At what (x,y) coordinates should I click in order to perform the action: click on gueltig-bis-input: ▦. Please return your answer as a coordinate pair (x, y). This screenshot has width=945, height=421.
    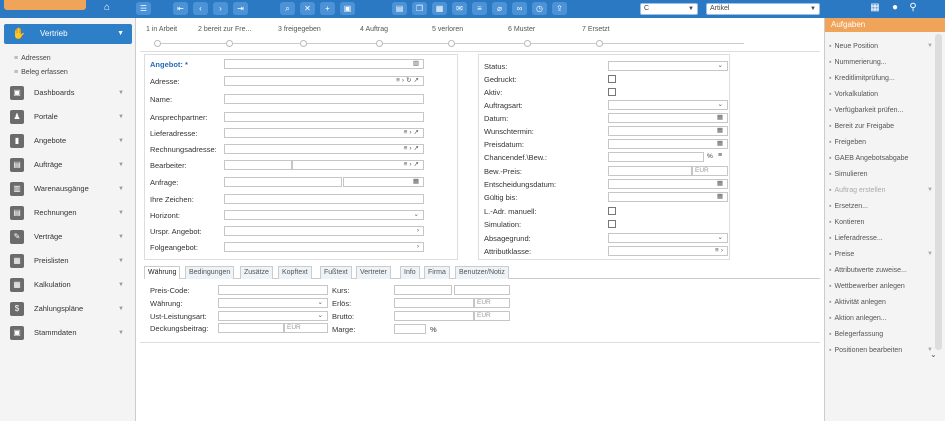
    Looking at the image, I should click on (668, 197).